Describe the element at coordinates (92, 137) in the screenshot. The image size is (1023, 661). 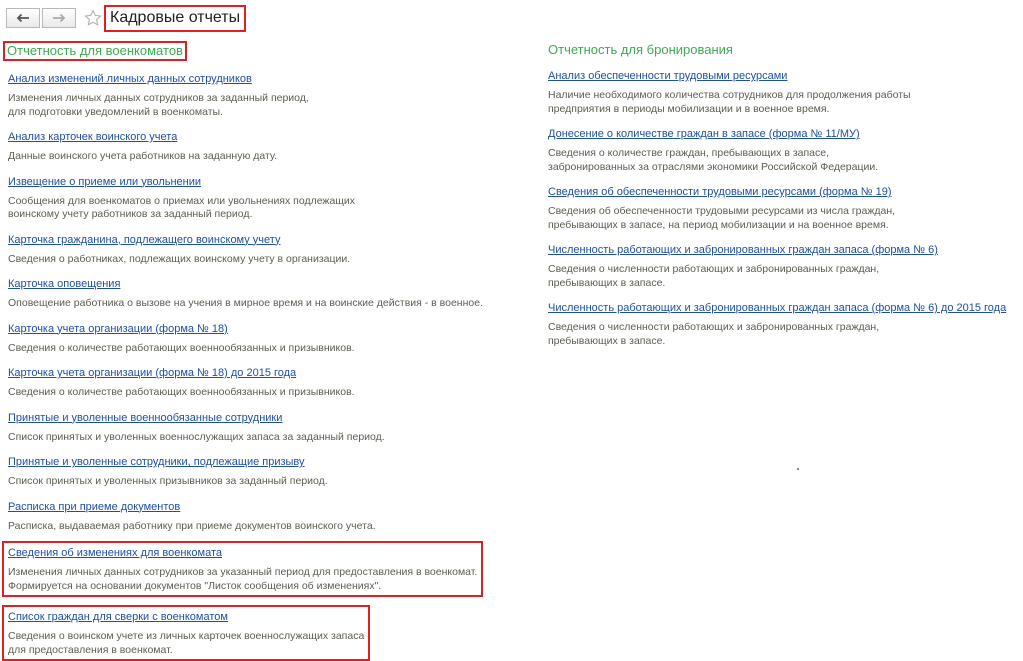
I see `report-link: Анализ карточек воинского учета` at that location.